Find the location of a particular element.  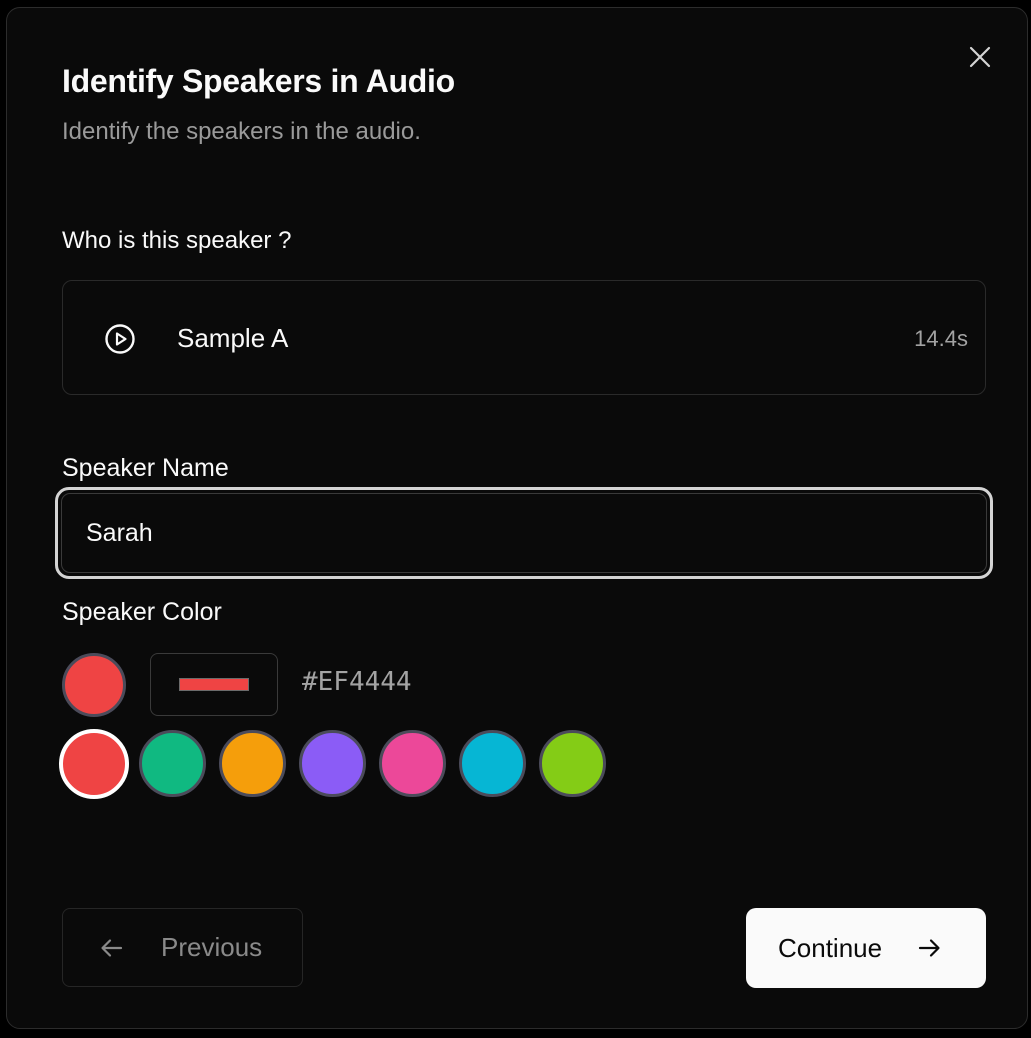

previous-button-label: Previous is located at coordinates (212, 947).